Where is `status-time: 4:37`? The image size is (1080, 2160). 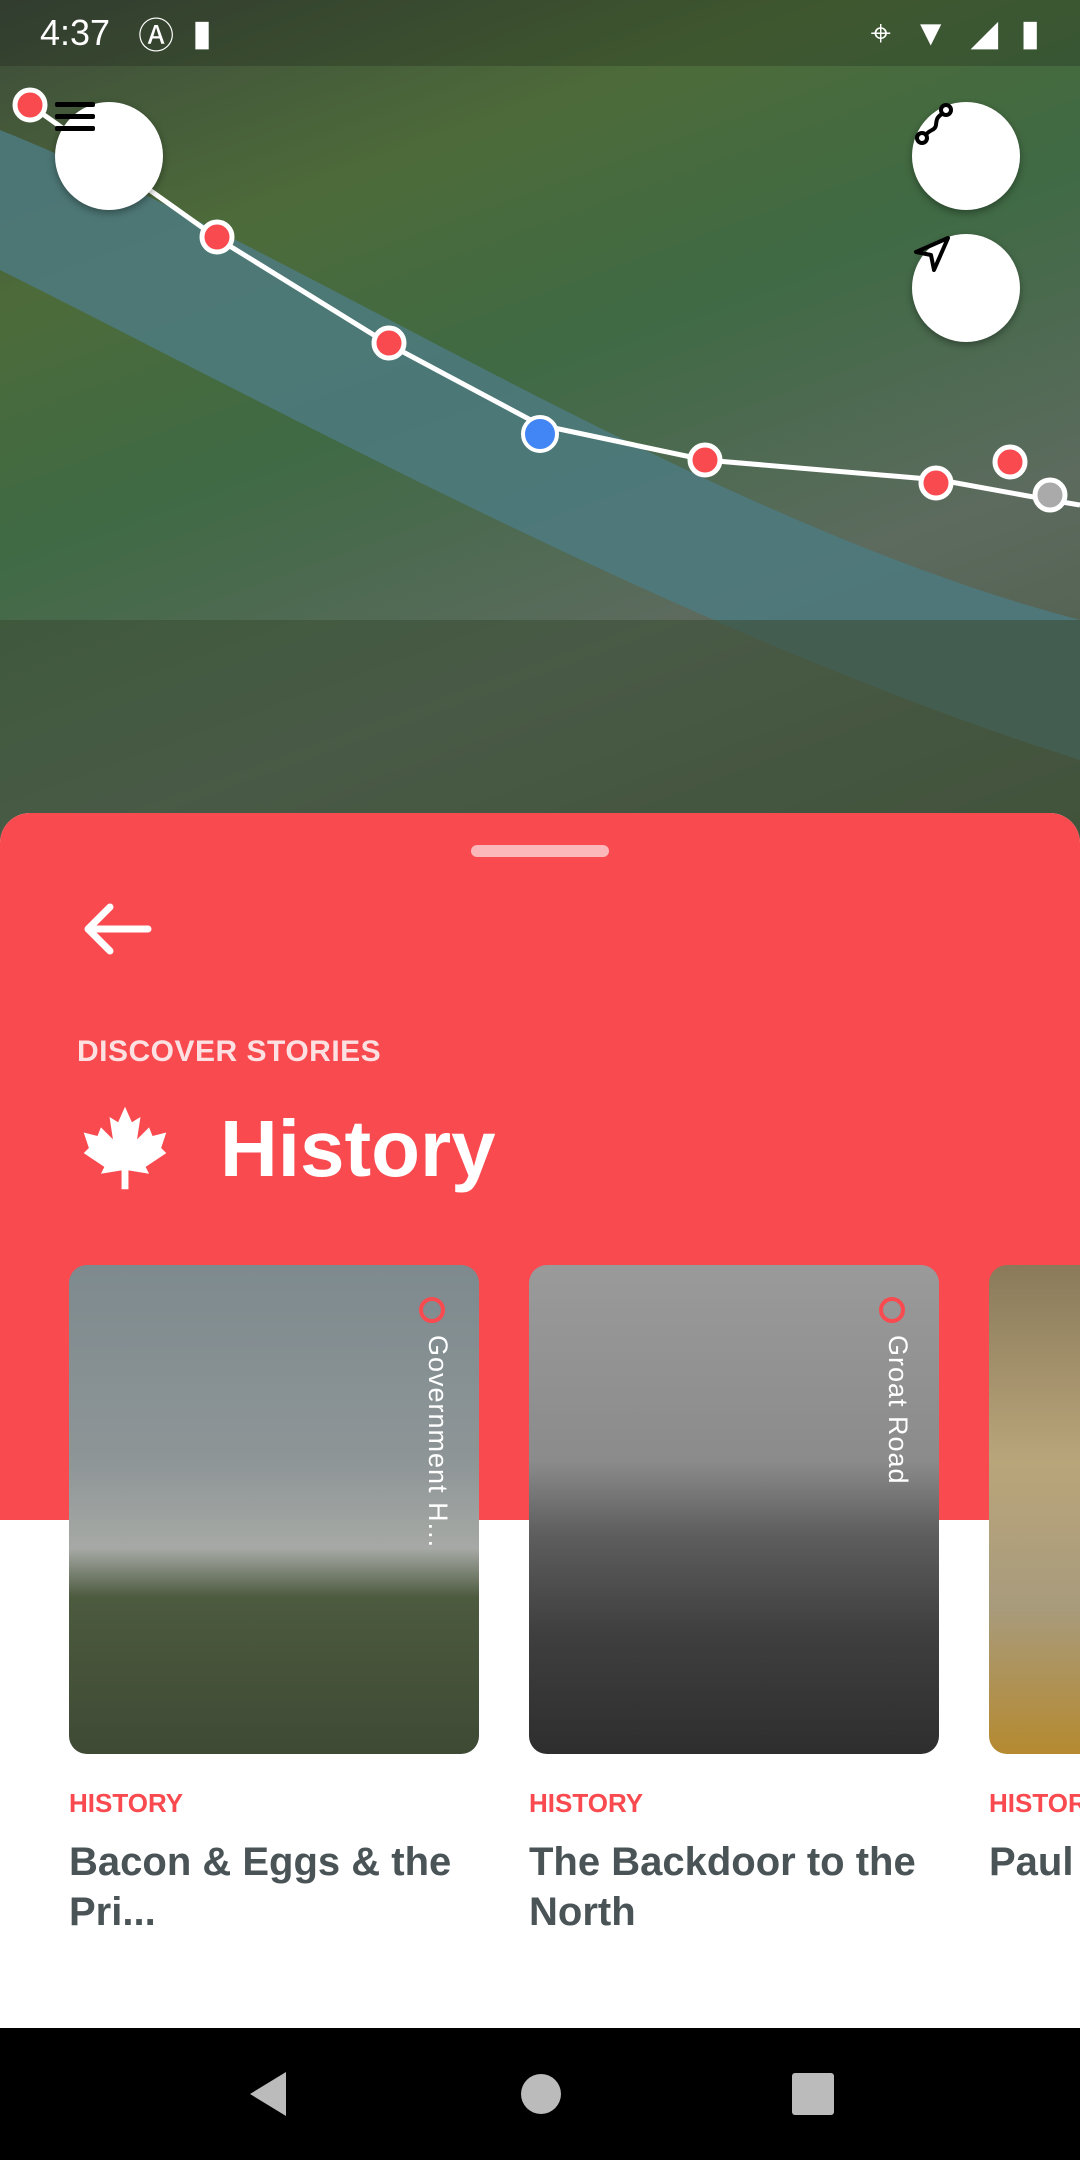
status-time: 4:37 is located at coordinates (75, 32).